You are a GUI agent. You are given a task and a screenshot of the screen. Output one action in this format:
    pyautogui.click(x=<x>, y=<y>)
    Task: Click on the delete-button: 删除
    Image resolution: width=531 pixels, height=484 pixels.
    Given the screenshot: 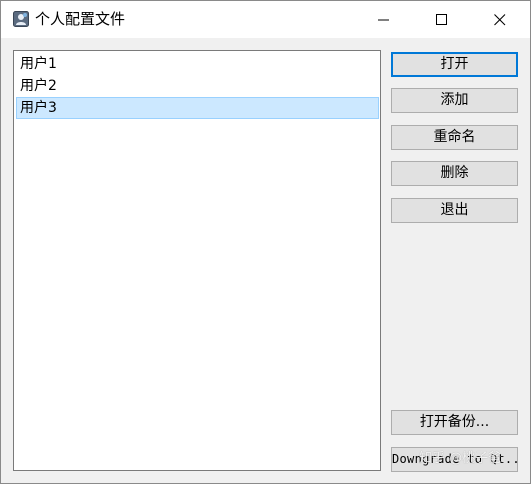 What is the action you would take?
    pyautogui.click(x=454, y=173)
    